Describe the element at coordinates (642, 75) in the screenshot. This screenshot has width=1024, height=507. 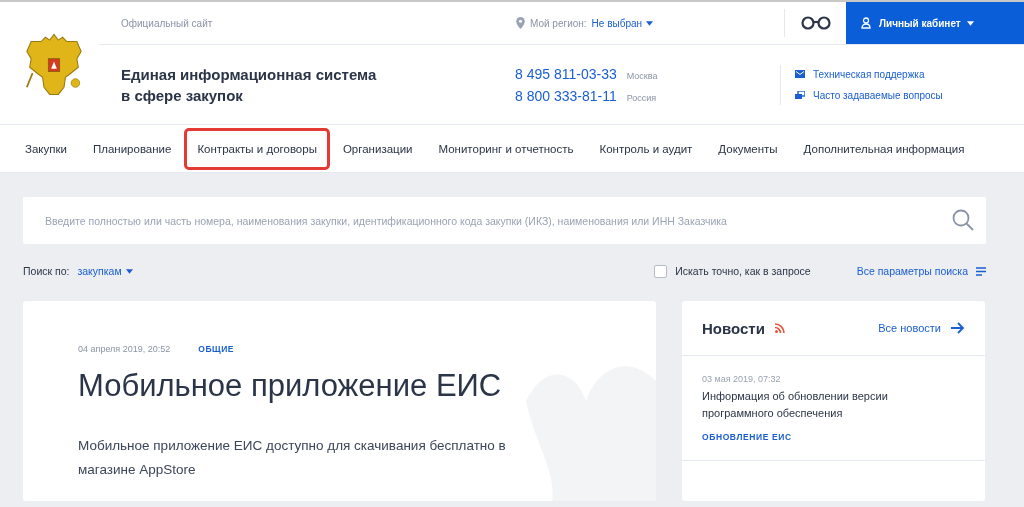
I see `city-label: Москва` at that location.